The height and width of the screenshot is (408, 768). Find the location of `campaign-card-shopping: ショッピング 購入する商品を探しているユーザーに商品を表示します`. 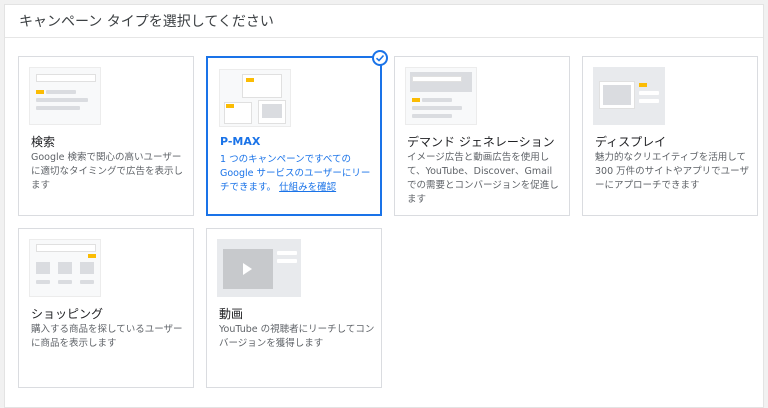

campaign-card-shopping: ショッピング 購入する商品を探しているユーザーに商品を表示します is located at coordinates (106, 308).